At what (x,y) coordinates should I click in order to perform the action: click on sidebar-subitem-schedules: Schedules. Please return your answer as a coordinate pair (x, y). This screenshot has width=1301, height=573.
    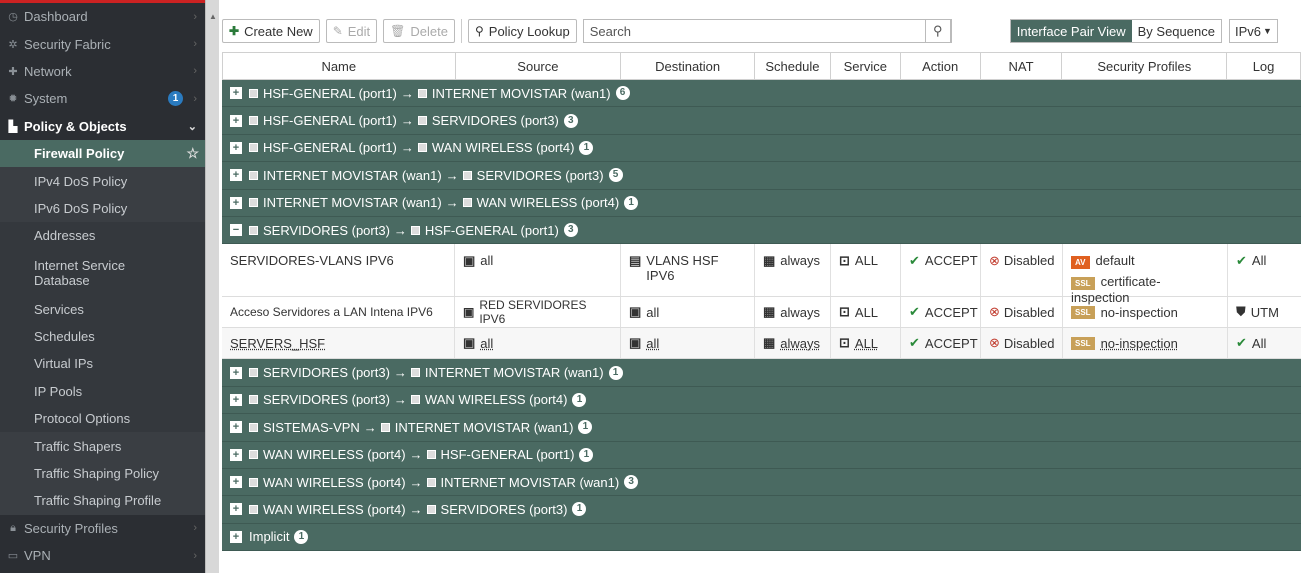
    Looking at the image, I should click on (102, 336).